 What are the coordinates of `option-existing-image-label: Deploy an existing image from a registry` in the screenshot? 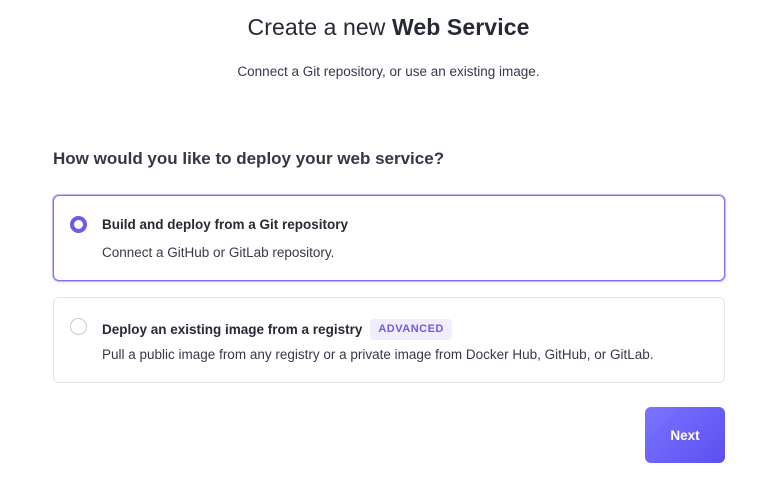 It's located at (232, 329).